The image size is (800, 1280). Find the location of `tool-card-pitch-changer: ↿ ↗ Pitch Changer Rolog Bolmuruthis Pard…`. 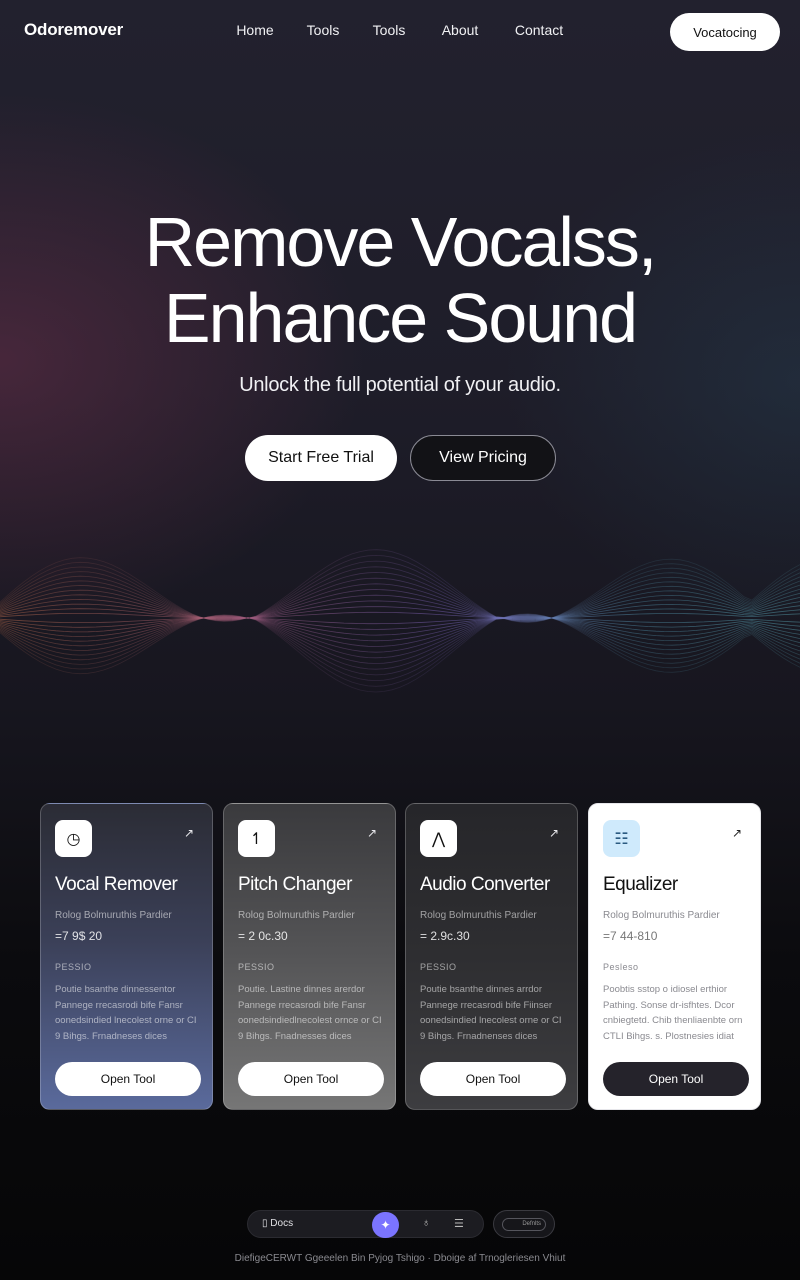

tool-card-pitch-changer: ↿ ↗ Pitch Changer Rolog Bolmuruthis Pard… is located at coordinates (309, 956).